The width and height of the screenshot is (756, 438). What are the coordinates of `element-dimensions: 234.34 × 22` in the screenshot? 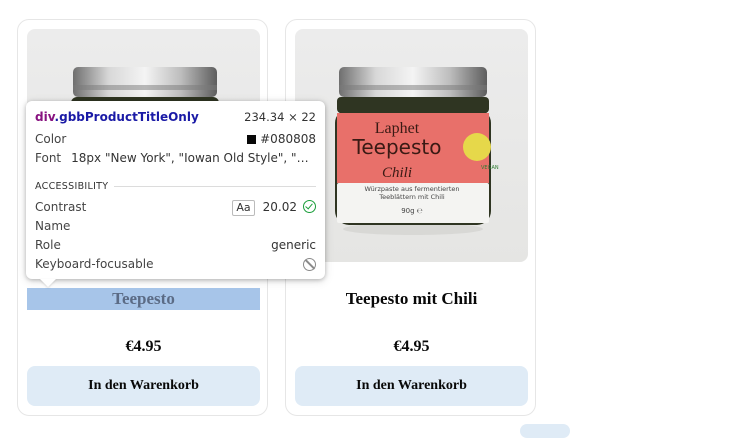 It's located at (280, 117).